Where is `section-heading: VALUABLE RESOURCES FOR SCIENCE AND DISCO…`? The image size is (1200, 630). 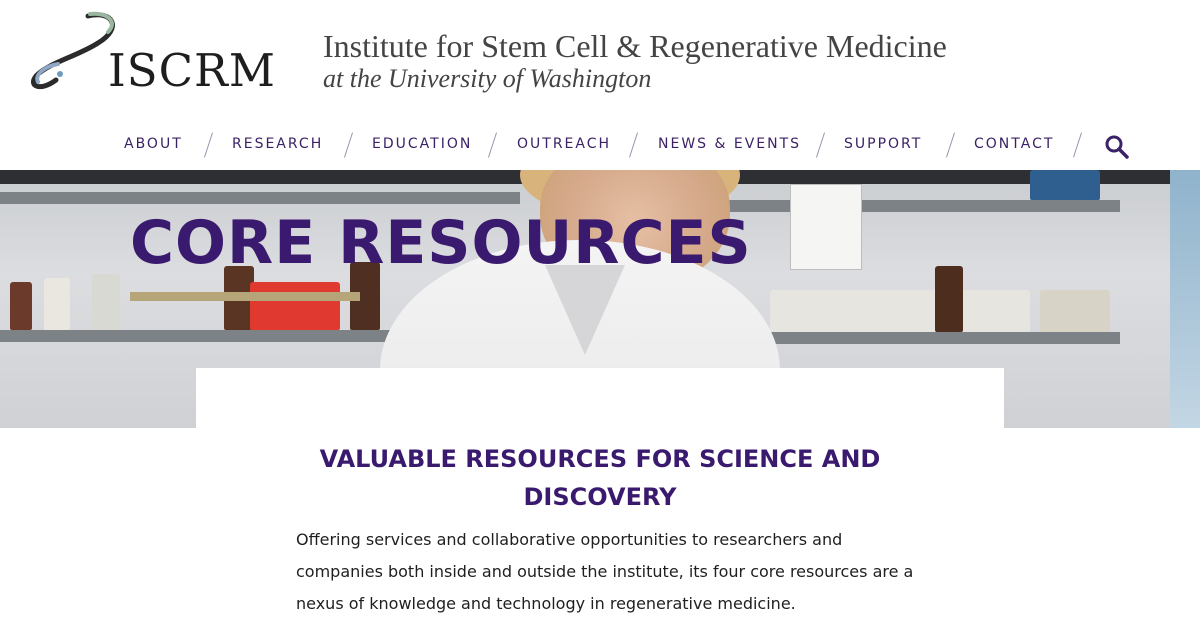 section-heading: VALUABLE RESOURCES FOR SCIENCE AND DISCO… is located at coordinates (600, 478).